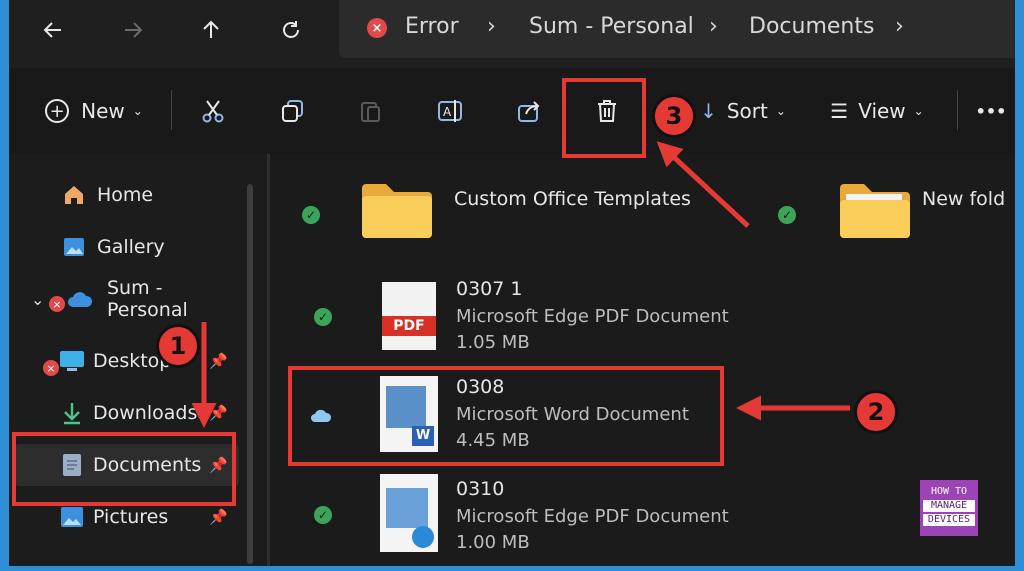 The height and width of the screenshot is (571, 1024). Describe the element at coordinates (949, 520) in the screenshot. I see `watermark-line: DEVICES` at that location.